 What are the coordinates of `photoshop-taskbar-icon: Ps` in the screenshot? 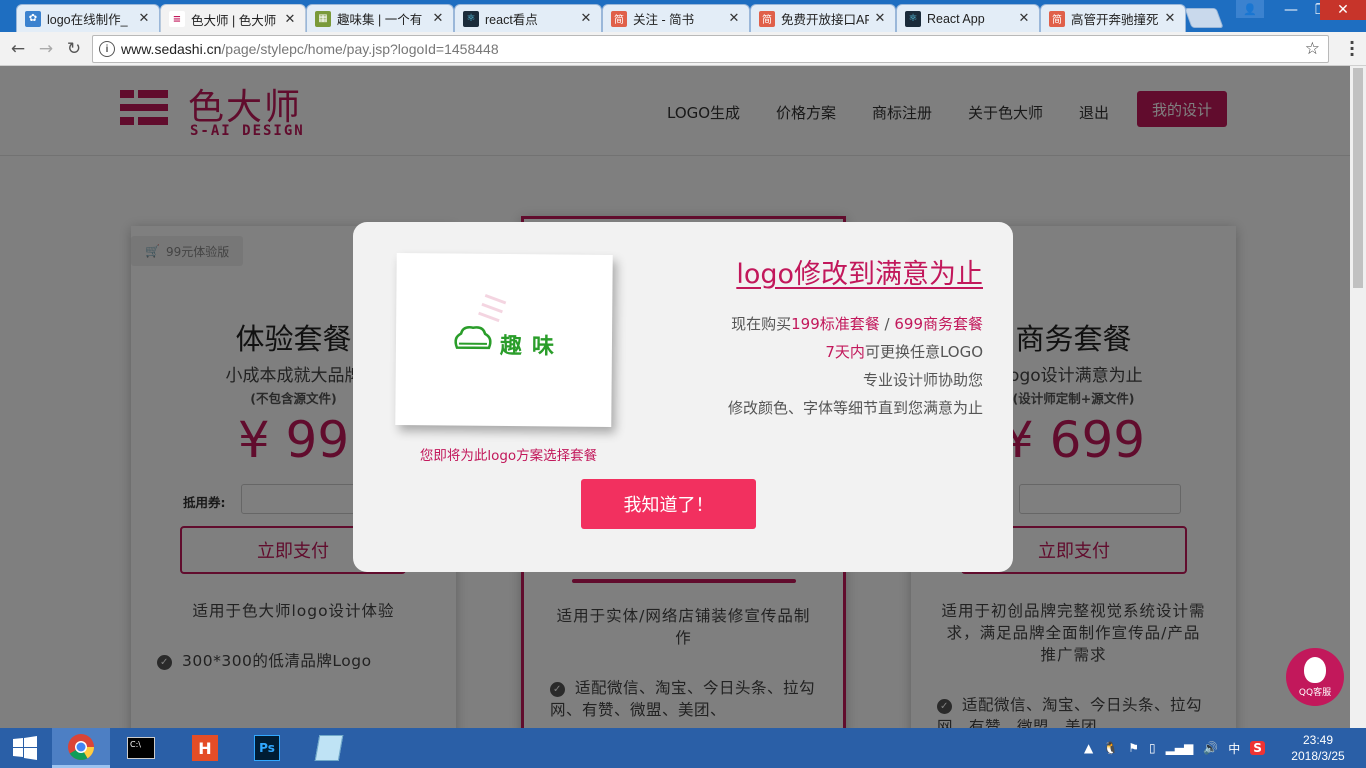 It's located at (267, 748).